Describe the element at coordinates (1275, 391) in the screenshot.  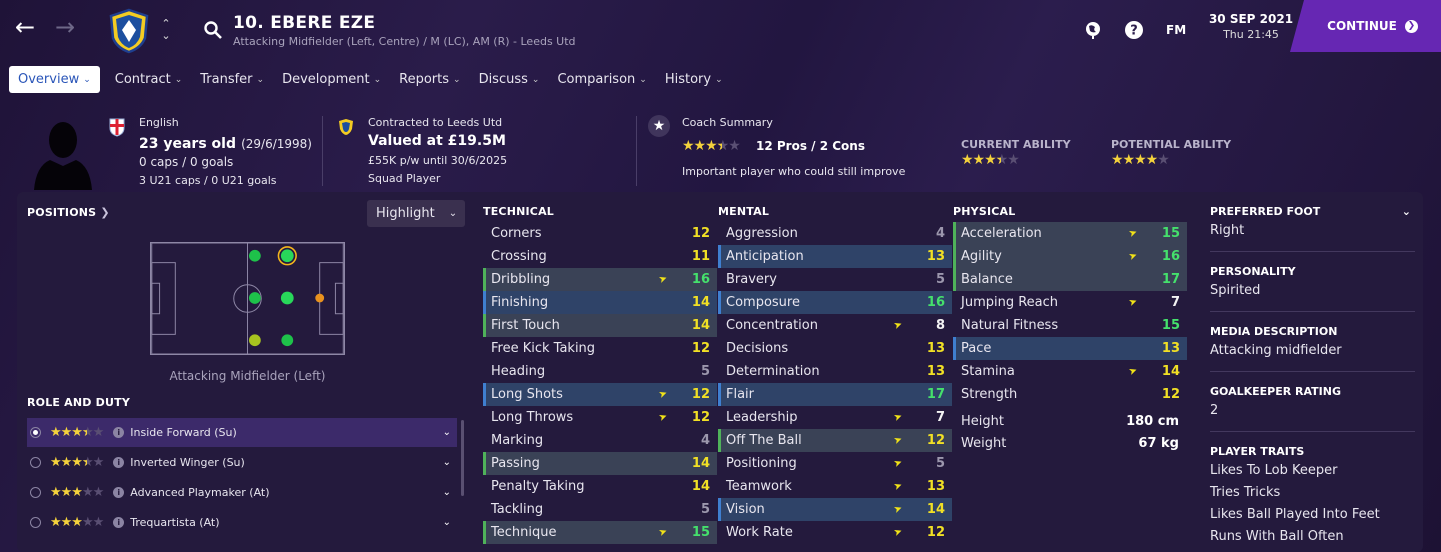
I see `goalkeeper-rating-label: GOALKEEPER RATING` at that location.